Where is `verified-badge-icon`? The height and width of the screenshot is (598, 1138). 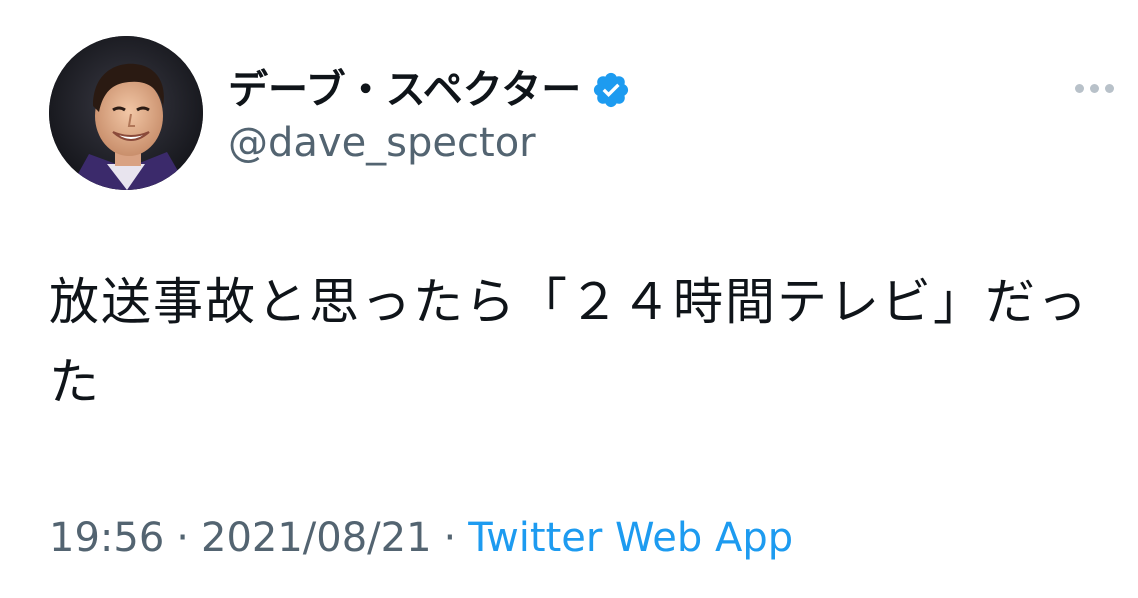 verified-badge-icon is located at coordinates (611, 90).